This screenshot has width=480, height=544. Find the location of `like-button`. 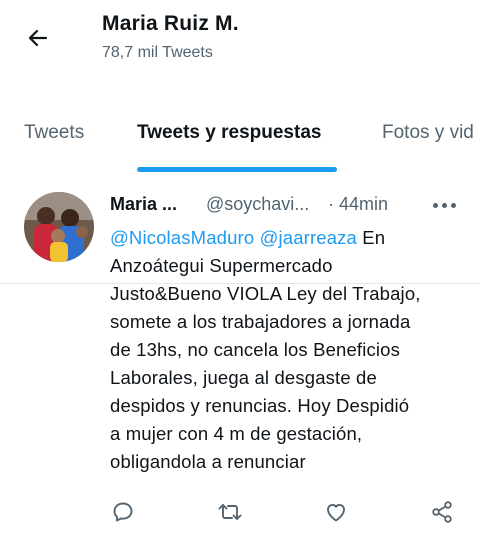

like-button is located at coordinates (336, 512).